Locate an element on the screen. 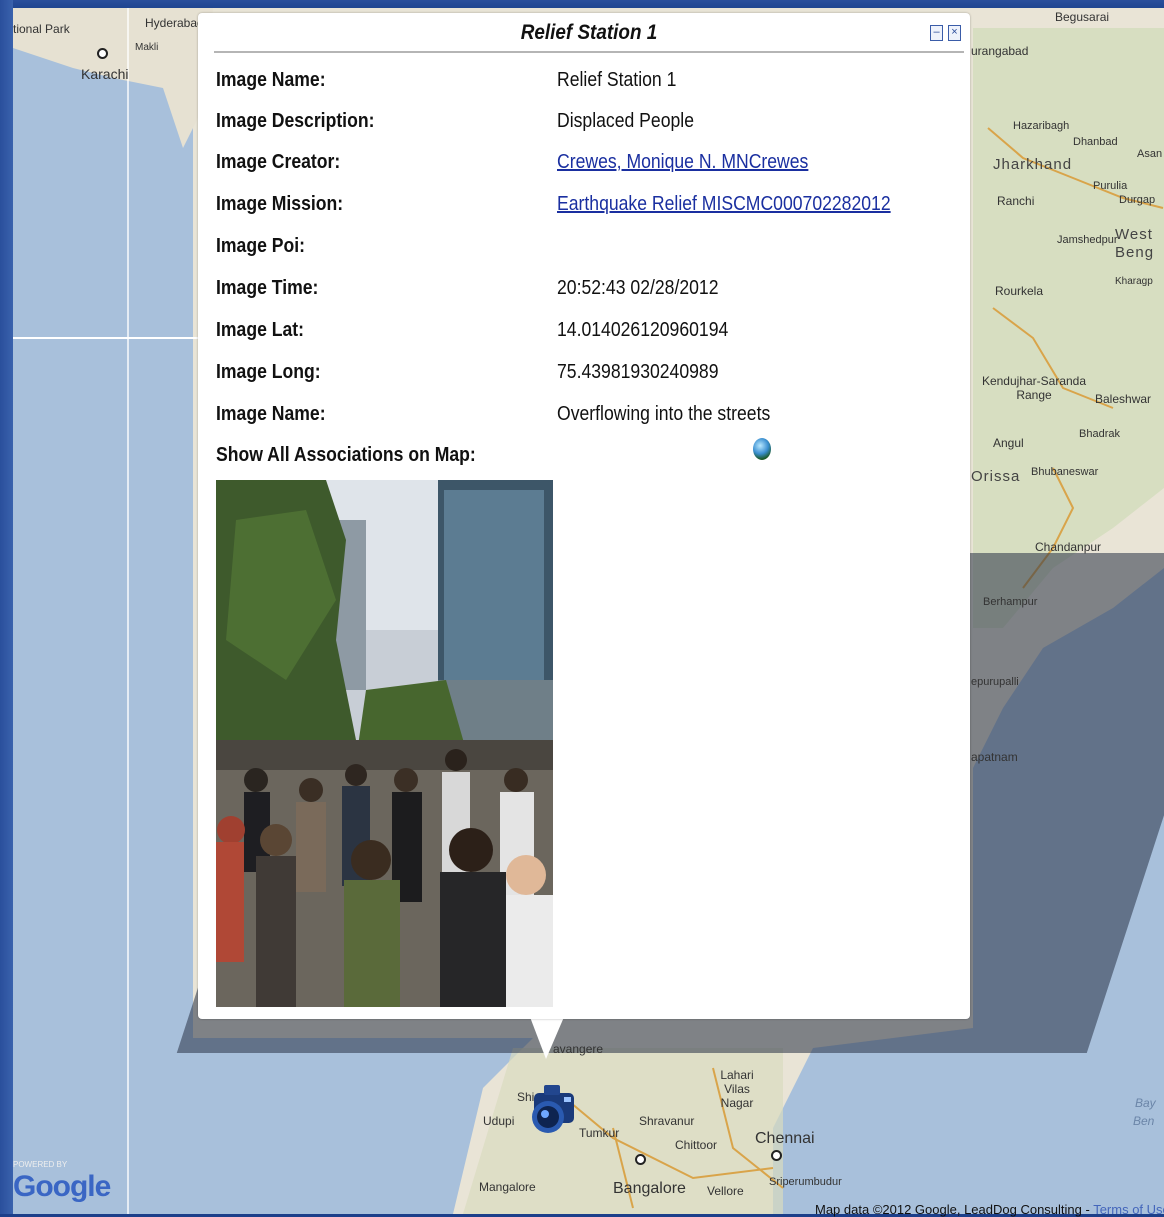 Image resolution: width=1164 pixels, height=1217 pixels. photo-crowd-scene is located at coordinates (384, 743).